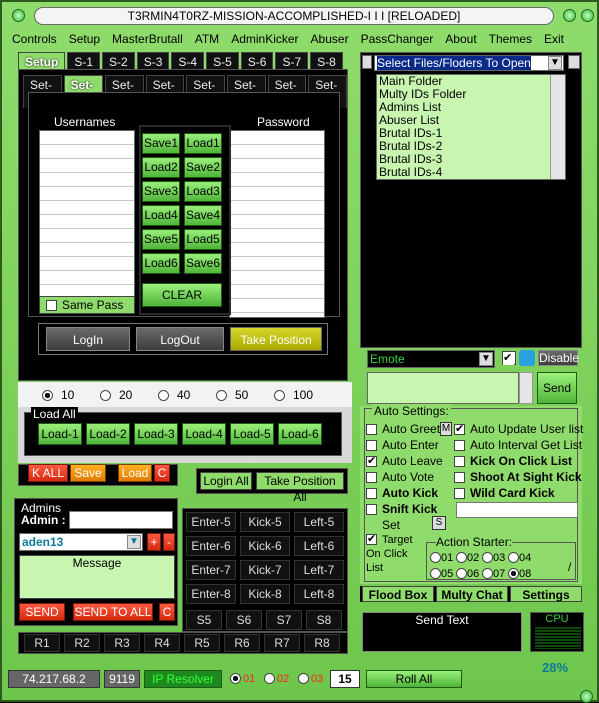 The width and height of the screenshot is (599, 703). I want to click on load-all-6-button: Load-6, so click(300, 434).